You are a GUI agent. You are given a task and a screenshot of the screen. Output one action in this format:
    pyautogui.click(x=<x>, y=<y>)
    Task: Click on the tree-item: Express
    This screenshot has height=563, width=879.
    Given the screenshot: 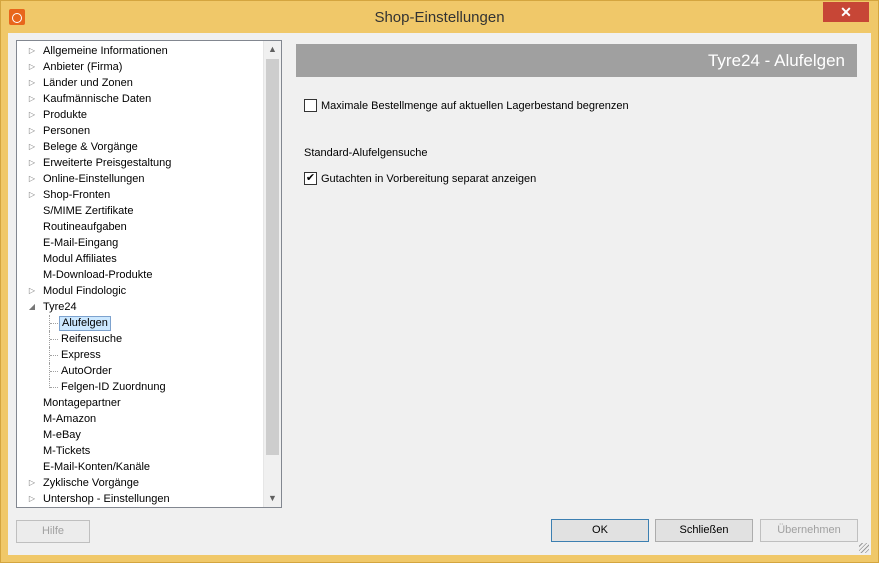 What is the action you would take?
    pyautogui.click(x=140, y=355)
    